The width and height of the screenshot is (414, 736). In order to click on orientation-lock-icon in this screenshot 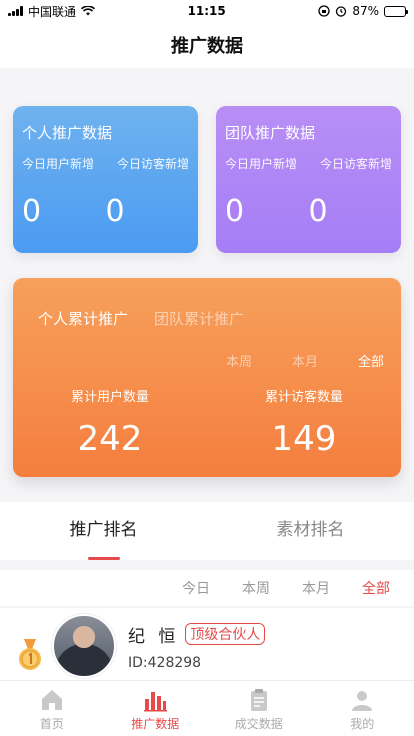, I will do `click(324, 11)`.